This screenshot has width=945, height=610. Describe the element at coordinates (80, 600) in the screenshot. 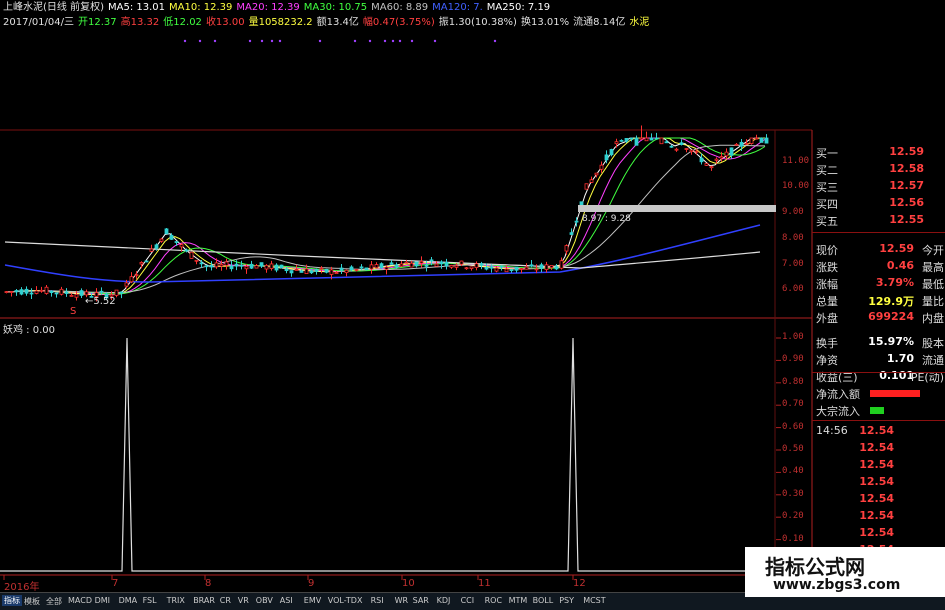

I see `tab-macd: MACD` at that location.